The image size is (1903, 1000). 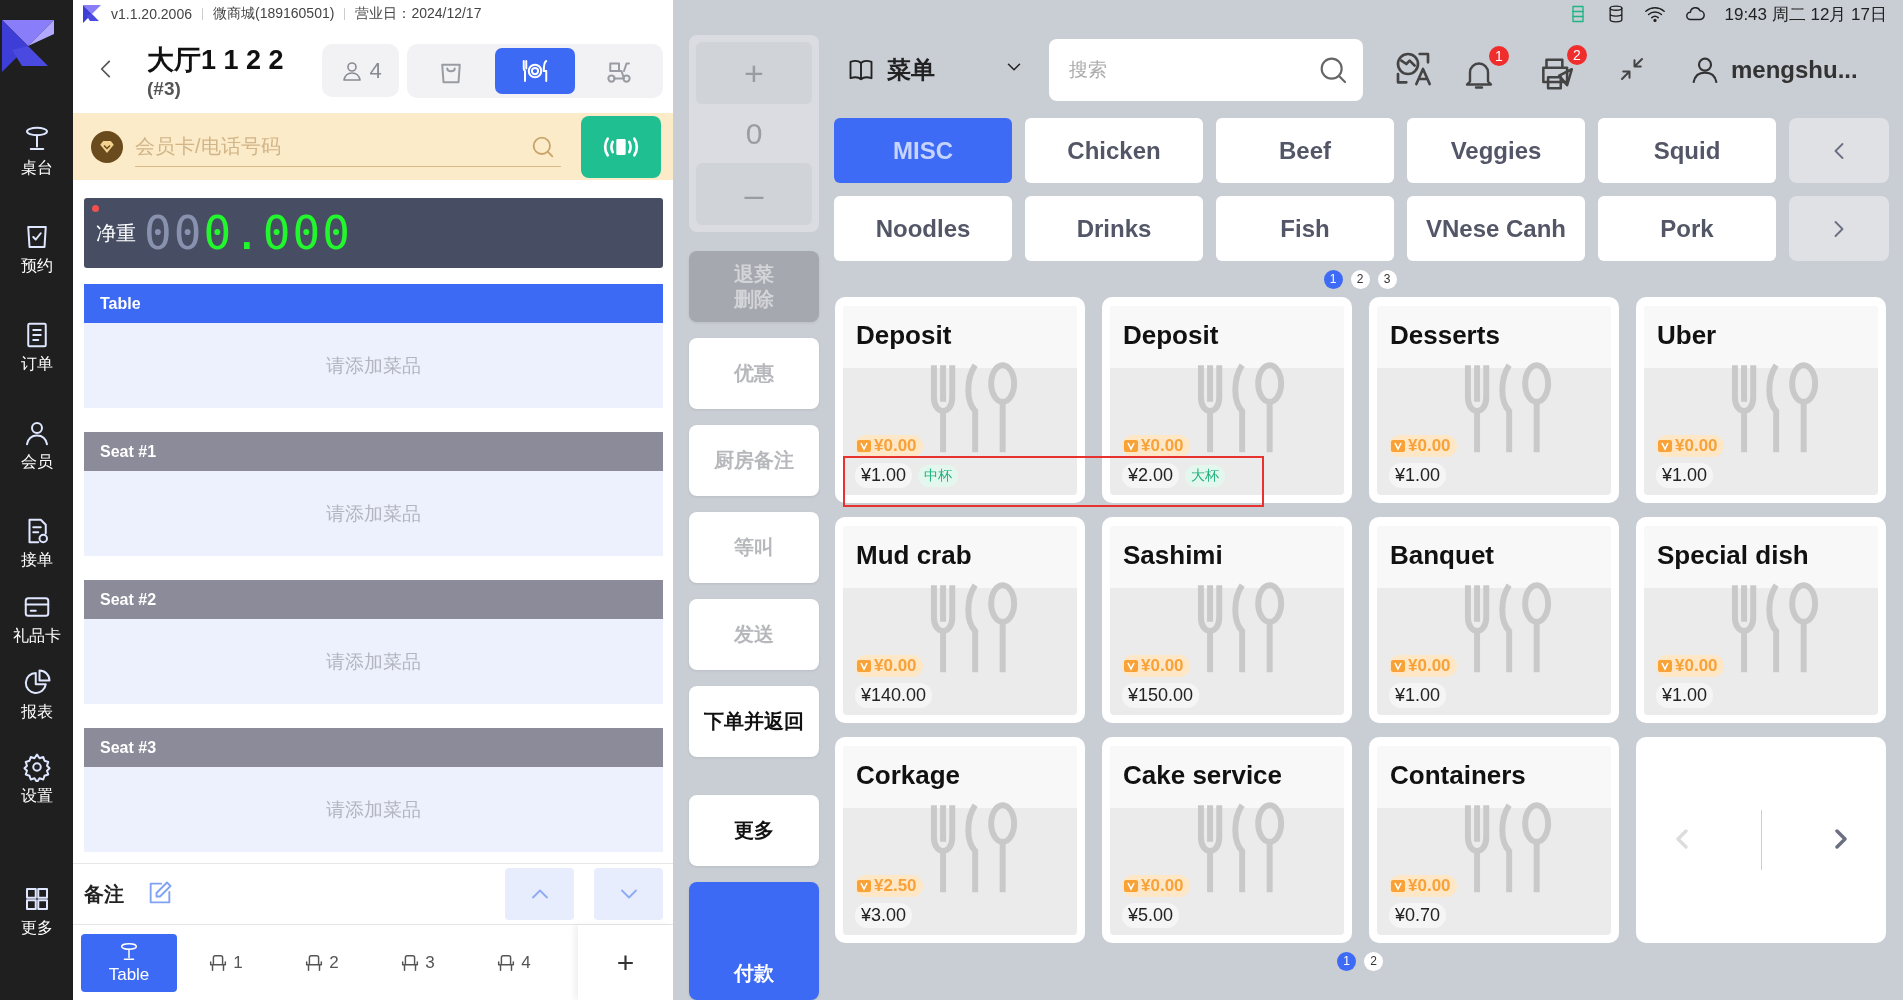 I want to click on action-button: 更多, so click(x=754, y=830).